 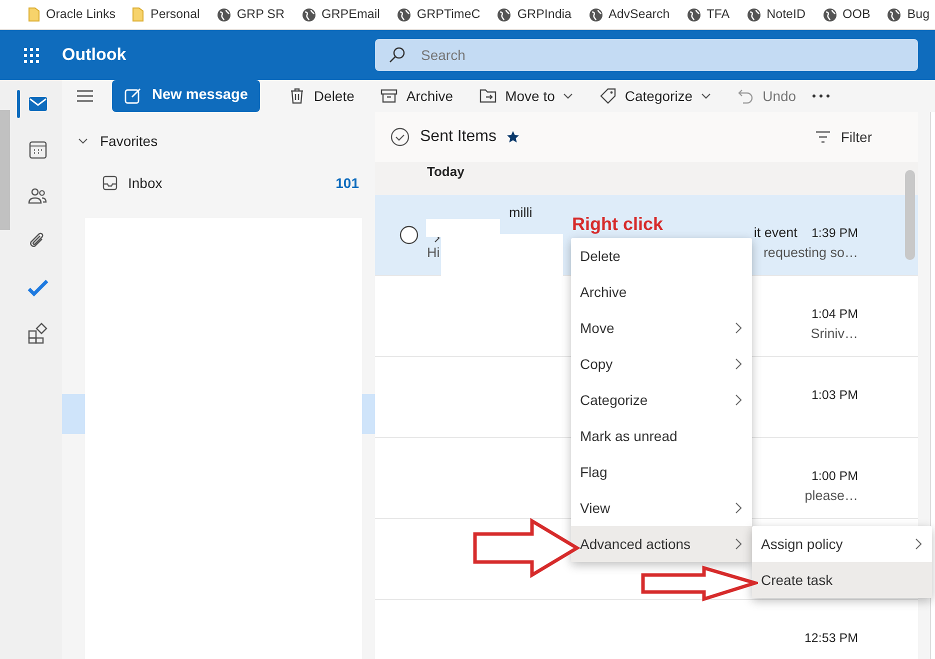 What do you see at coordinates (534, 14) in the screenshot?
I see `bookmark-link: GRPIndia` at bounding box center [534, 14].